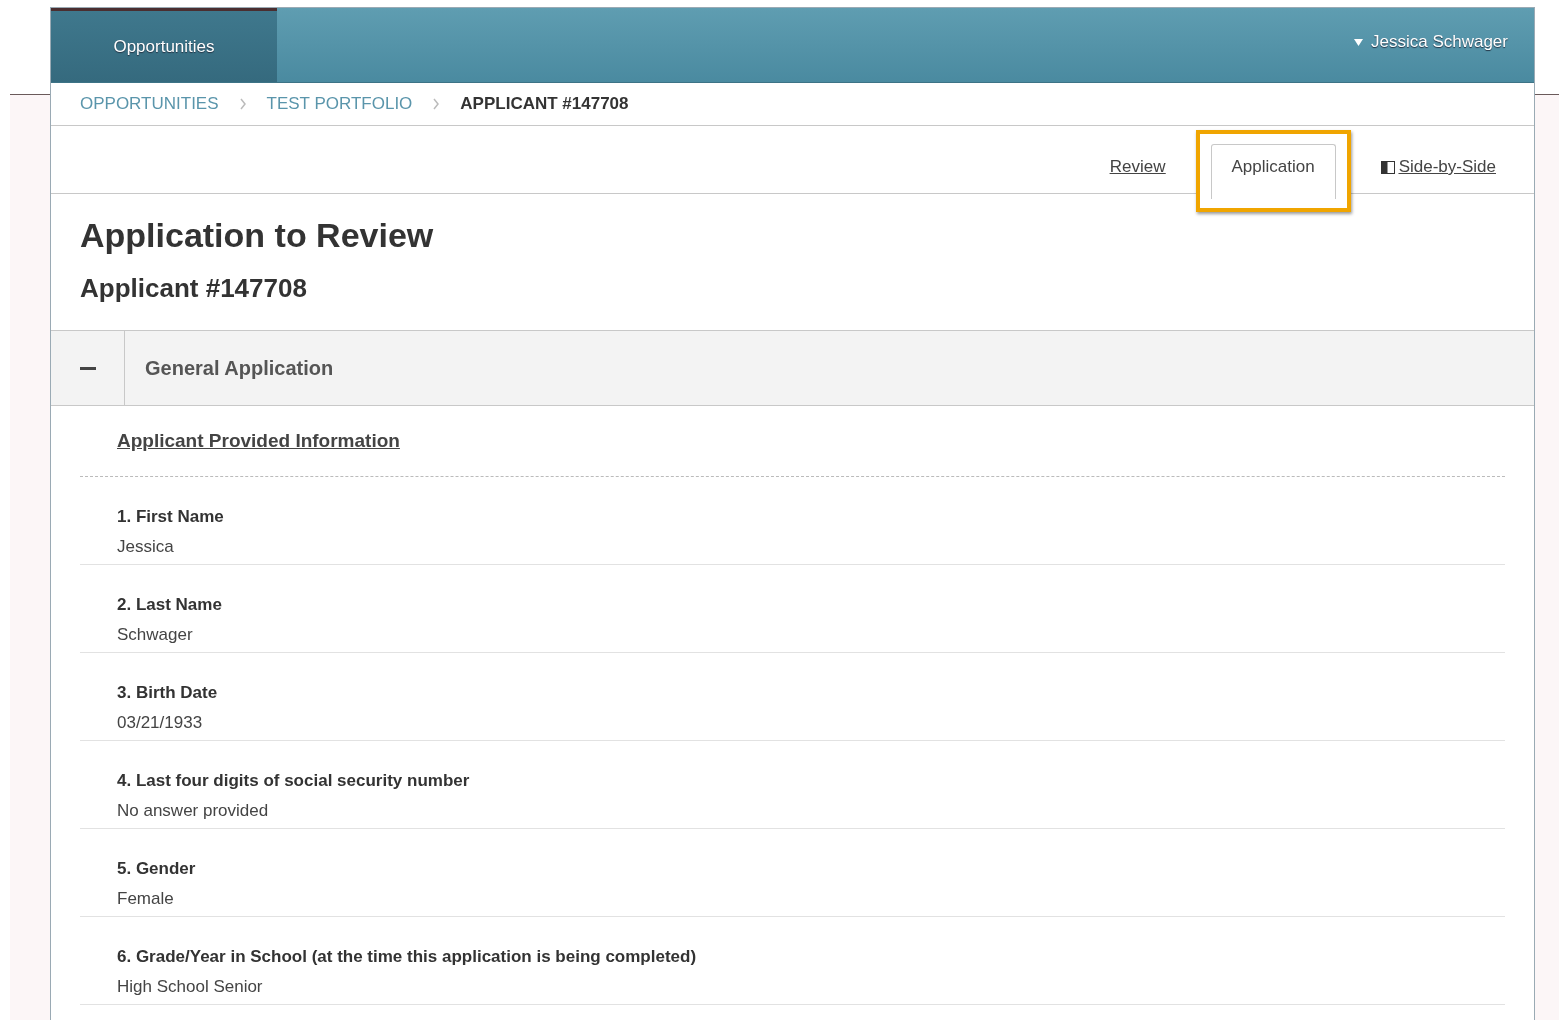  What do you see at coordinates (258, 441) in the screenshot?
I see `info-link: Applicant Provided Information` at bounding box center [258, 441].